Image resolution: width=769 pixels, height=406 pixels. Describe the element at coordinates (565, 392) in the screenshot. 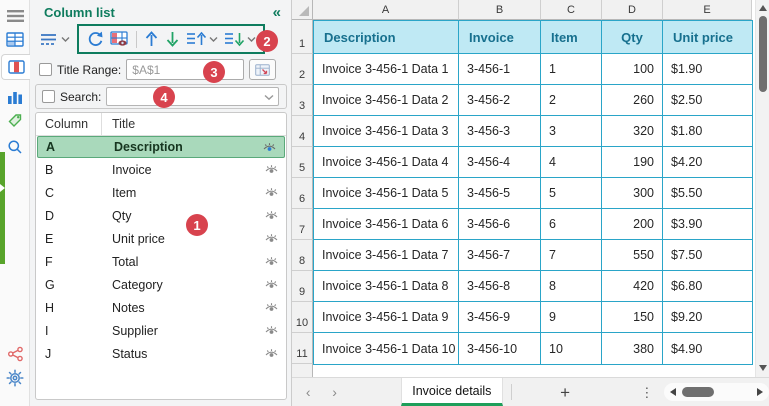

I see `add-sheet-icon: +` at that location.